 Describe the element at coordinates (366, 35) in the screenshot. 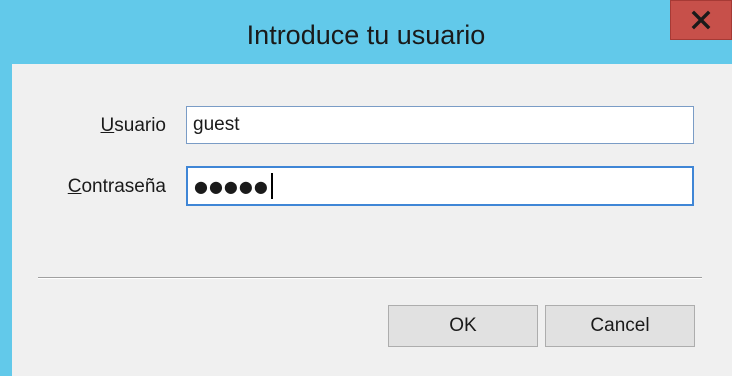

I see `window-title: Introduce tu usuario` at that location.